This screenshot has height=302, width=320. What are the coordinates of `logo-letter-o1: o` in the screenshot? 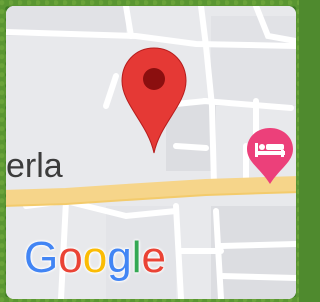 It's located at (70, 257).